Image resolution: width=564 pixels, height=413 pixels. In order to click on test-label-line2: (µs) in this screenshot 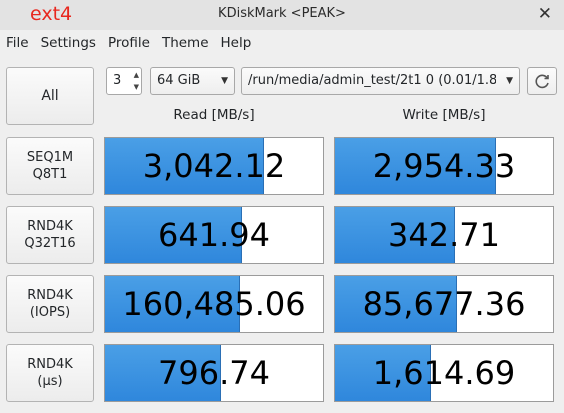, I will do `click(50, 381)`.